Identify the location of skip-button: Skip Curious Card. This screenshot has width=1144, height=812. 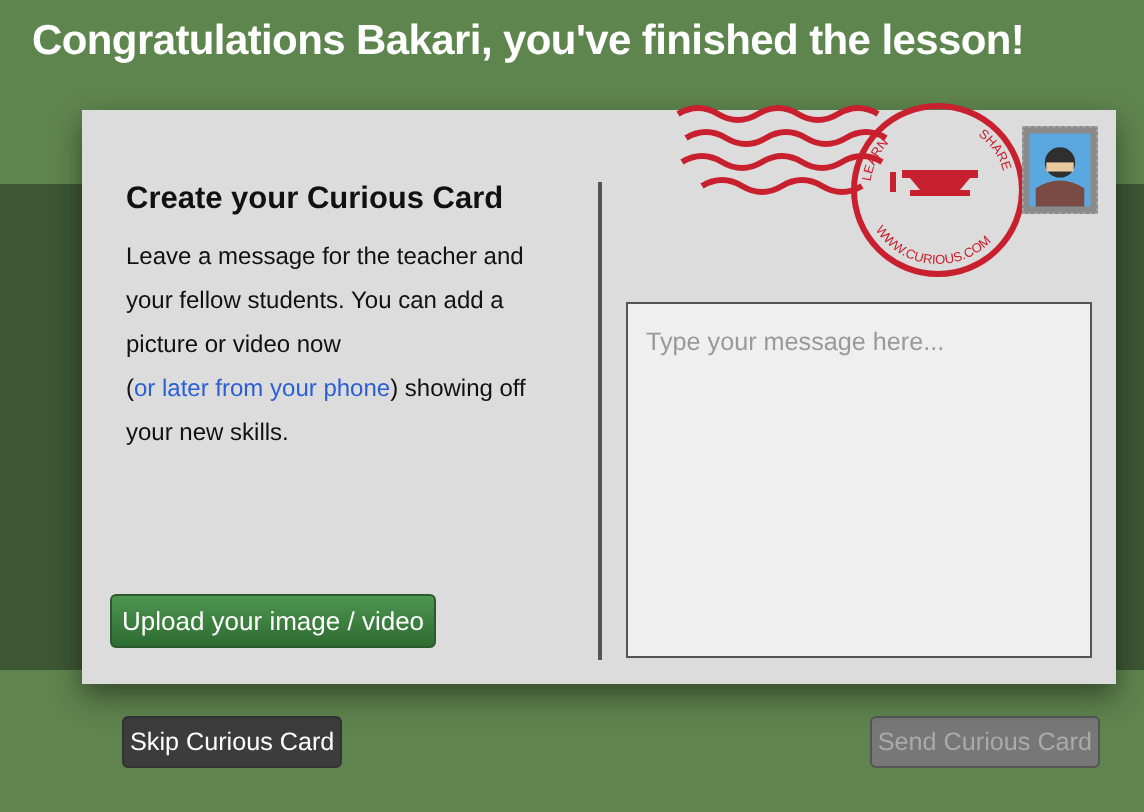
(232, 742).